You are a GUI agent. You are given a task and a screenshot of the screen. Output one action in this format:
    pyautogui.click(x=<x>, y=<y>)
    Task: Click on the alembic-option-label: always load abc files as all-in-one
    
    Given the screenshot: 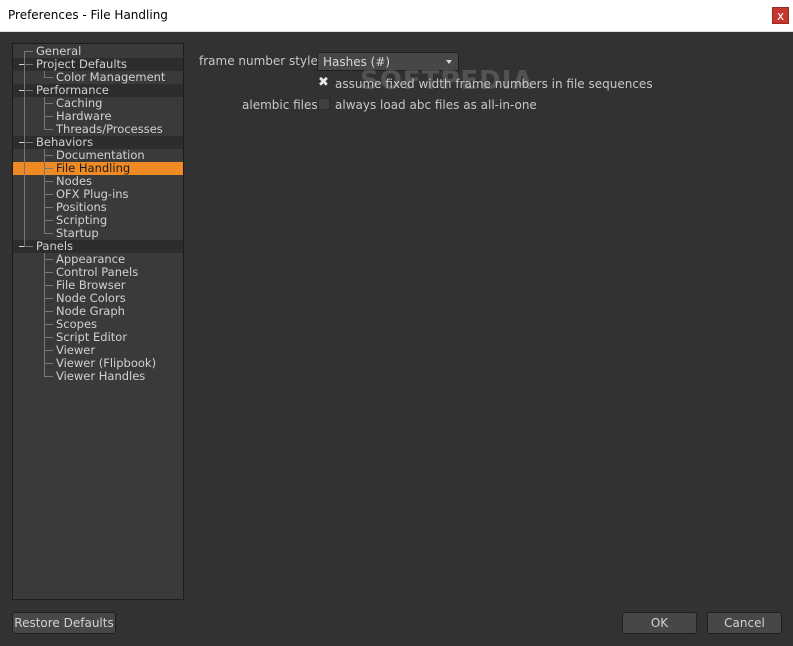 What is the action you would take?
    pyautogui.click(x=436, y=105)
    